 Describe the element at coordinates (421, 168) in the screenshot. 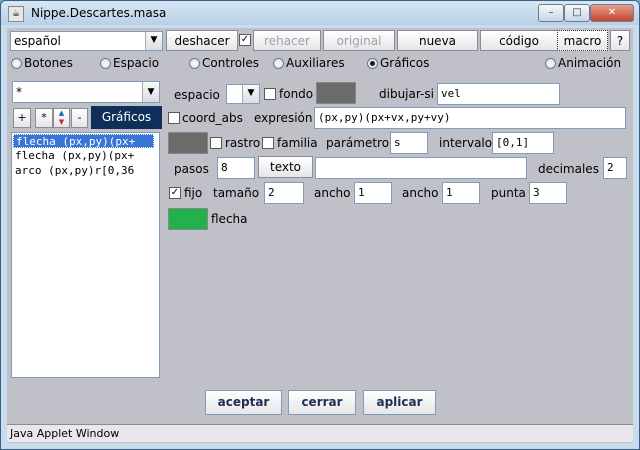

I see `texto-input` at that location.